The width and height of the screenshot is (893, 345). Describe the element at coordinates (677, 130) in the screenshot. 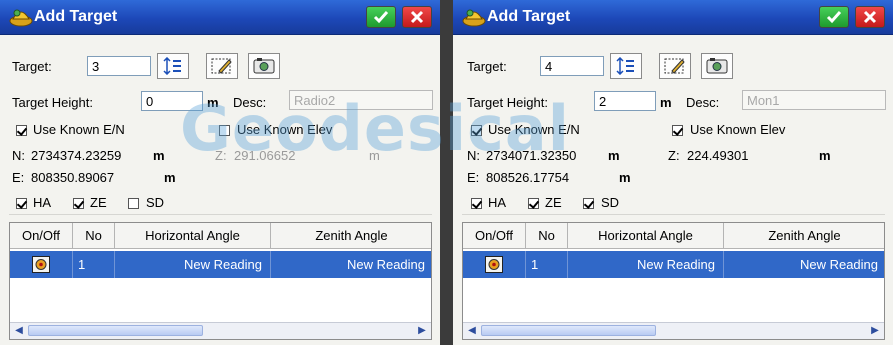

I see `use-known-elev-checkbox` at that location.